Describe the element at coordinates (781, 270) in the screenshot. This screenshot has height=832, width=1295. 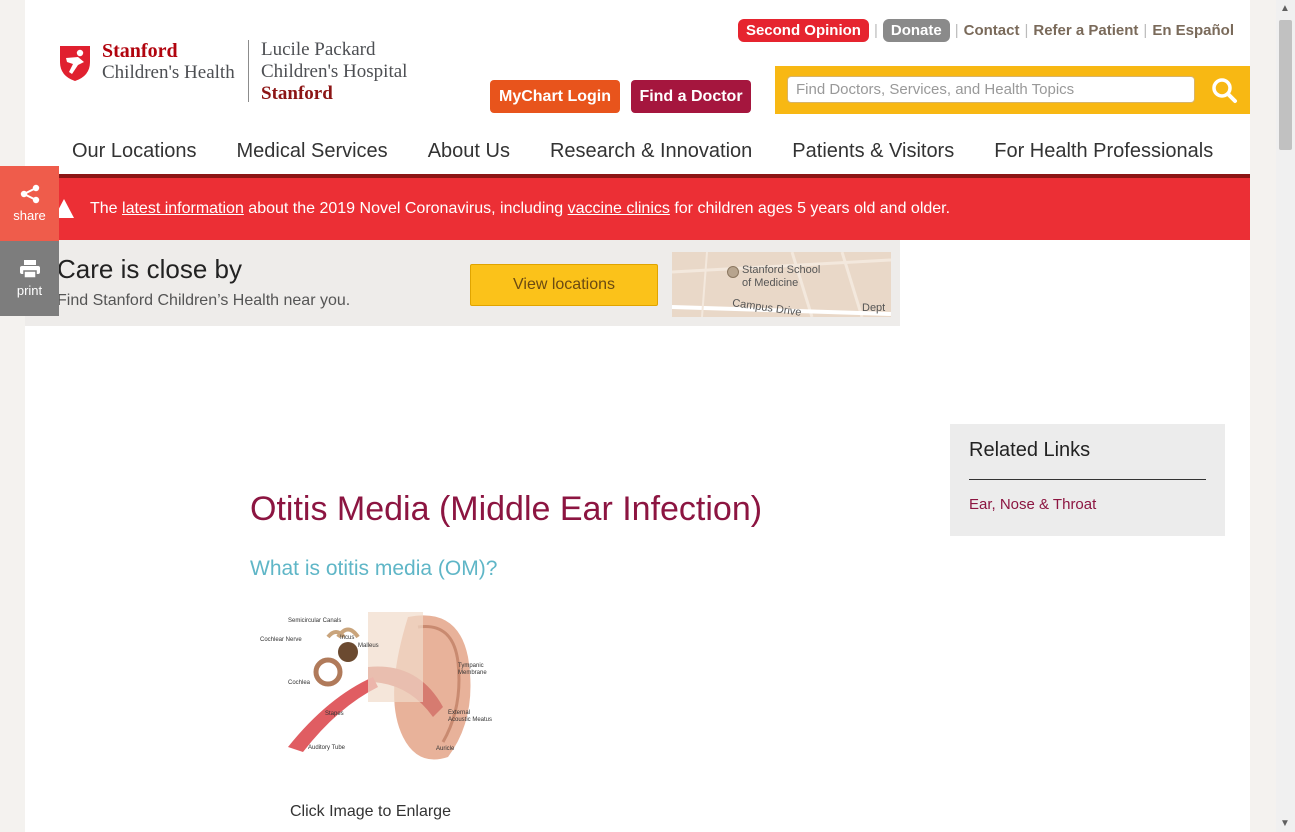
I see `map-label-line1: Stanford School` at that location.